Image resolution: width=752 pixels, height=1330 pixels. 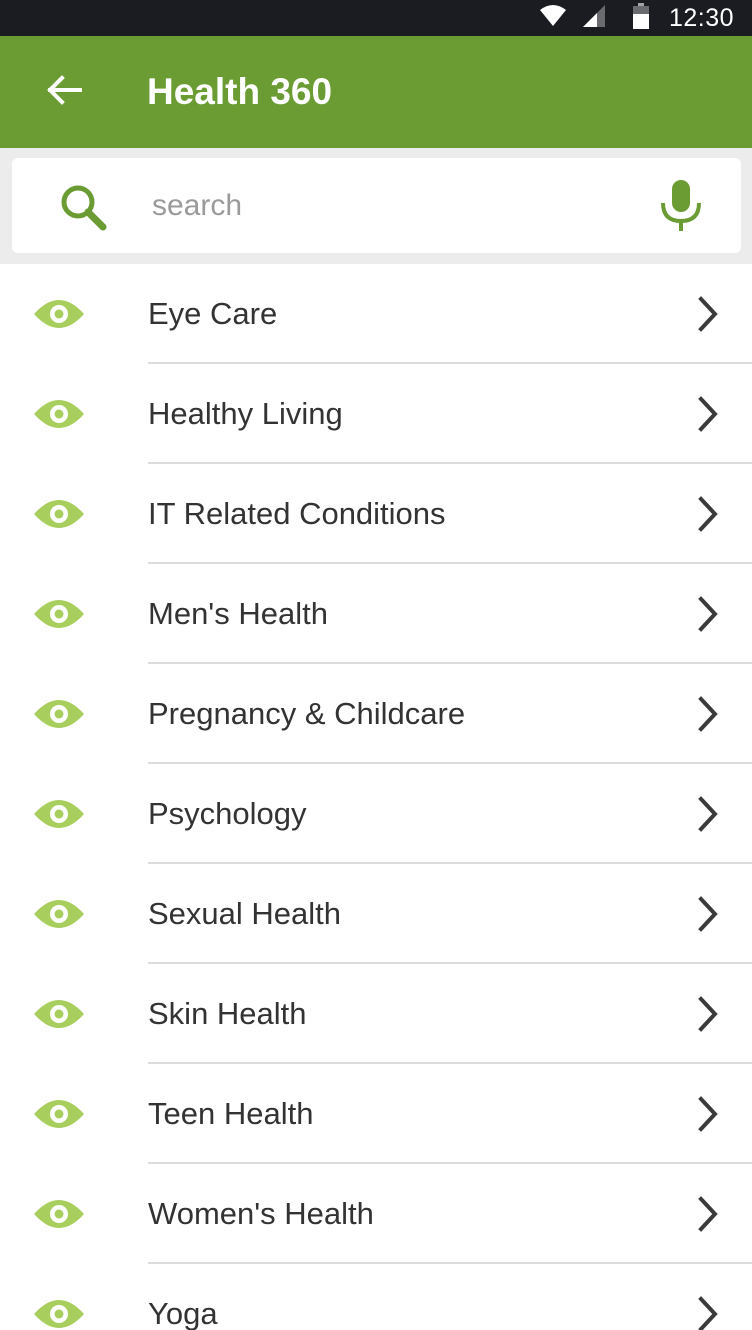 I want to click on list-item-it-related-conditions: IT Related Conditions, so click(x=376, y=514).